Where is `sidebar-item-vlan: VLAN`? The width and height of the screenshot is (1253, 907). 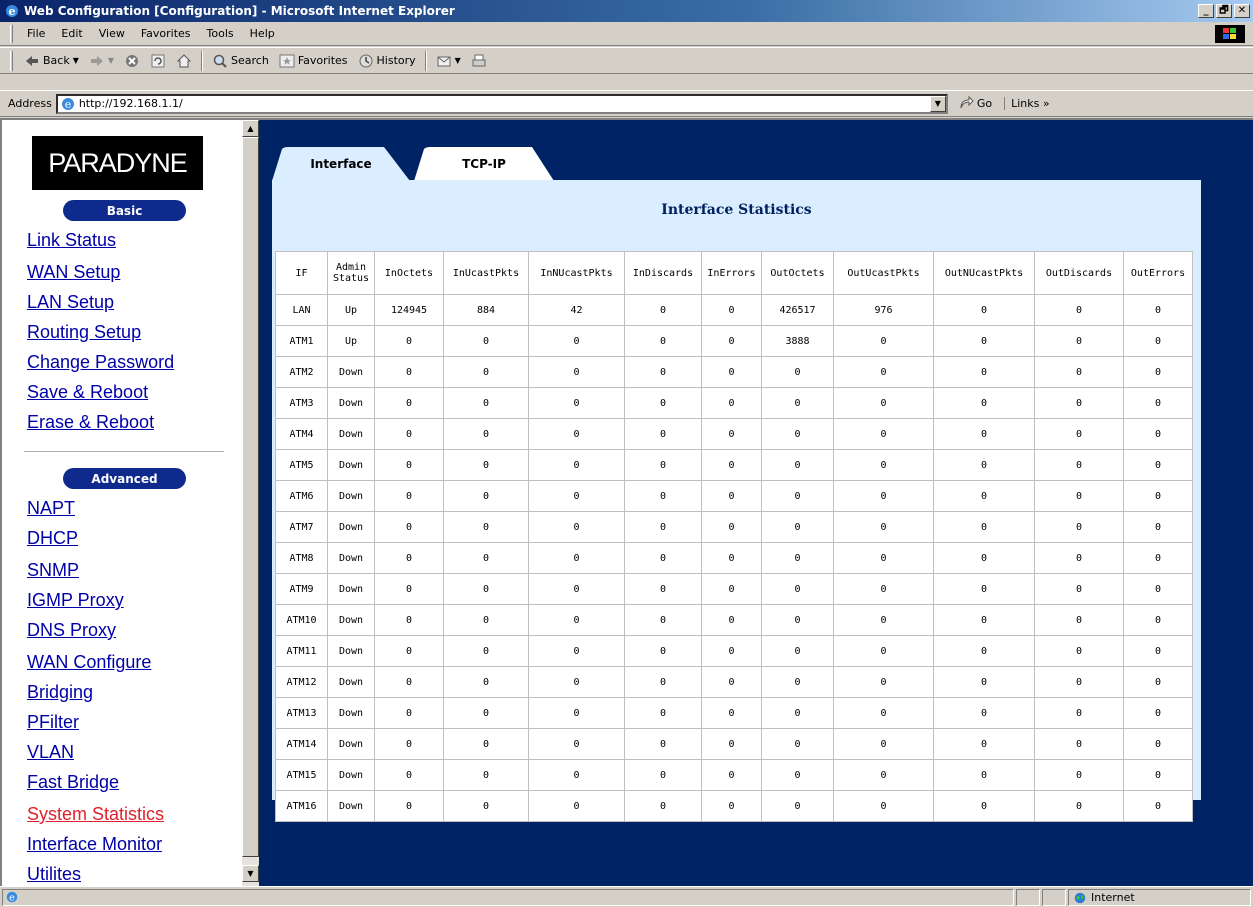
sidebar-item-vlan: VLAN is located at coordinates (50, 752).